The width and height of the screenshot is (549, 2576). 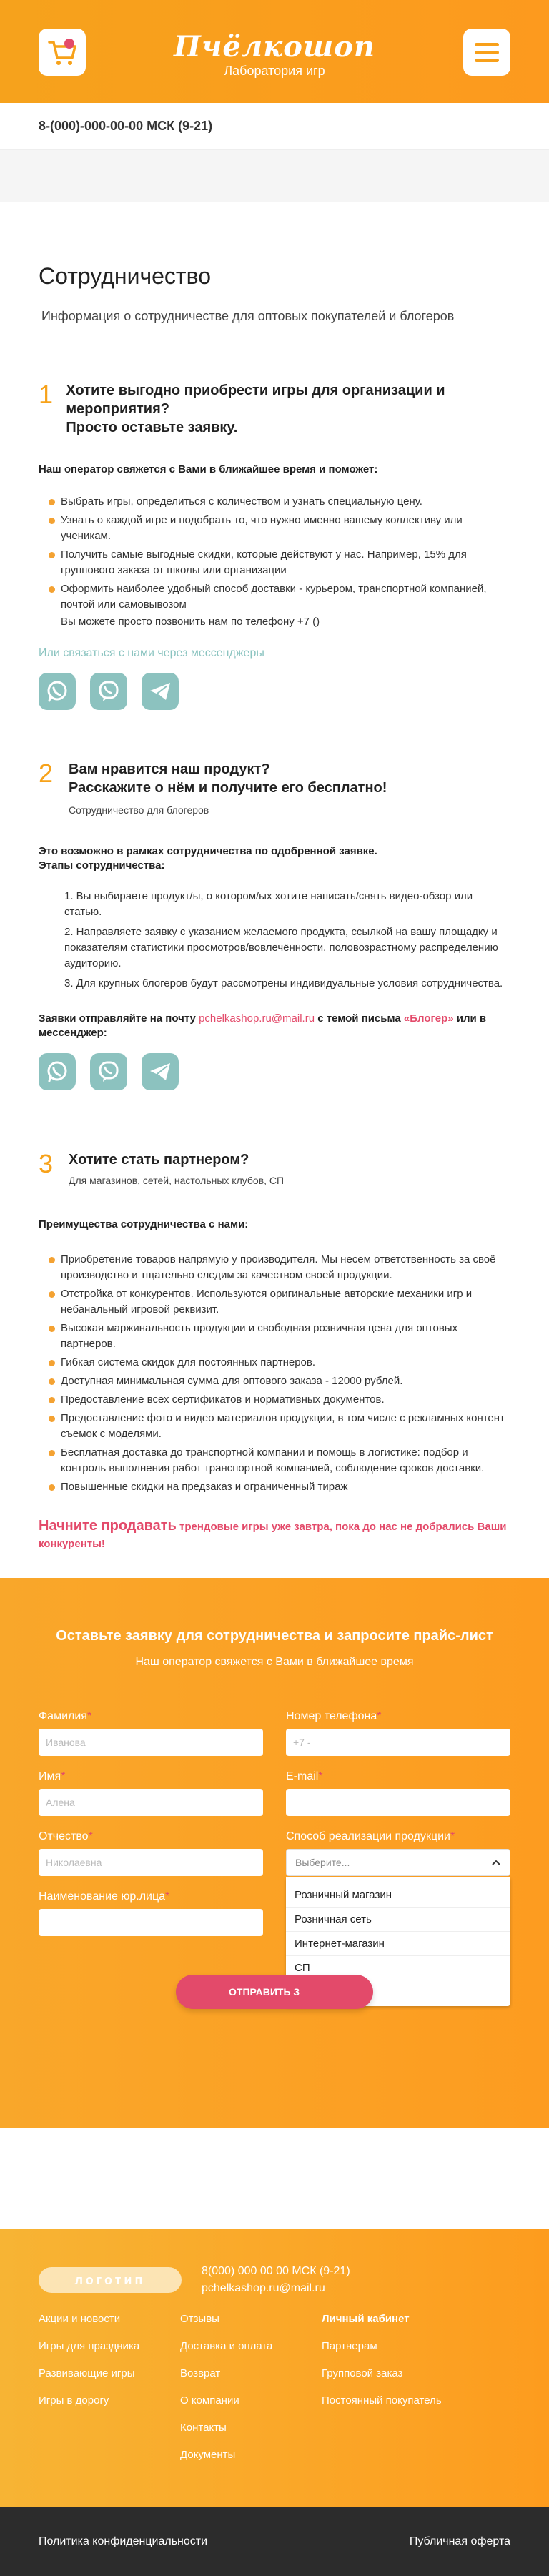 I want to click on footer-link: Игры в дорогу, so click(x=109, y=2400).